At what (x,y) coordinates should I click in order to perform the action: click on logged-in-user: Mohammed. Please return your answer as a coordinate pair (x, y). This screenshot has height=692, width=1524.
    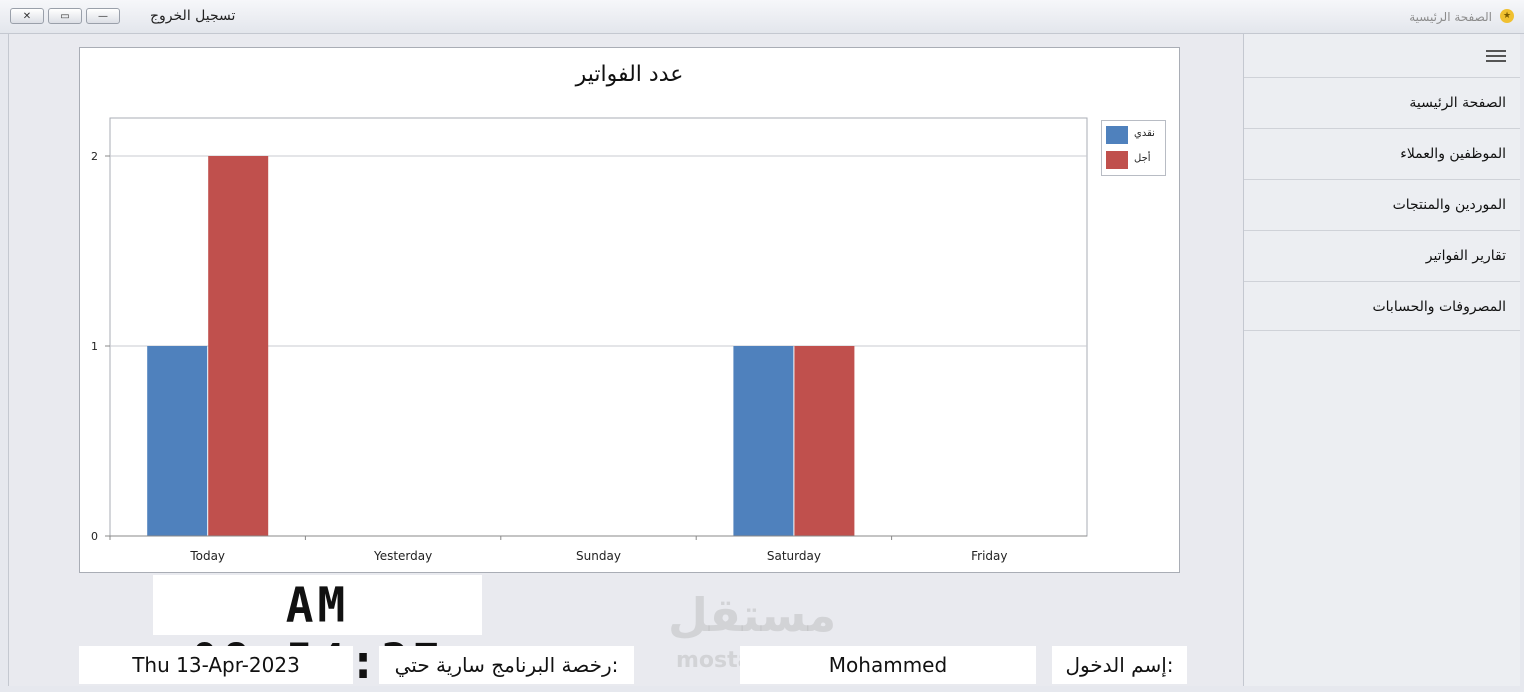
    Looking at the image, I should click on (888, 665).